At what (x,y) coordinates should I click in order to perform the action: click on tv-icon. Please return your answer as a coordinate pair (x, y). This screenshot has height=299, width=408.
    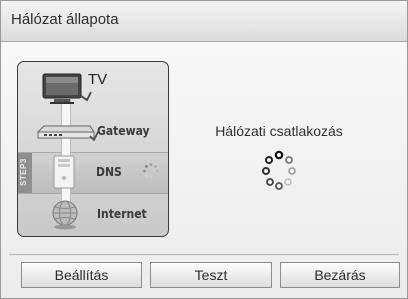
    Looking at the image, I should click on (67, 88).